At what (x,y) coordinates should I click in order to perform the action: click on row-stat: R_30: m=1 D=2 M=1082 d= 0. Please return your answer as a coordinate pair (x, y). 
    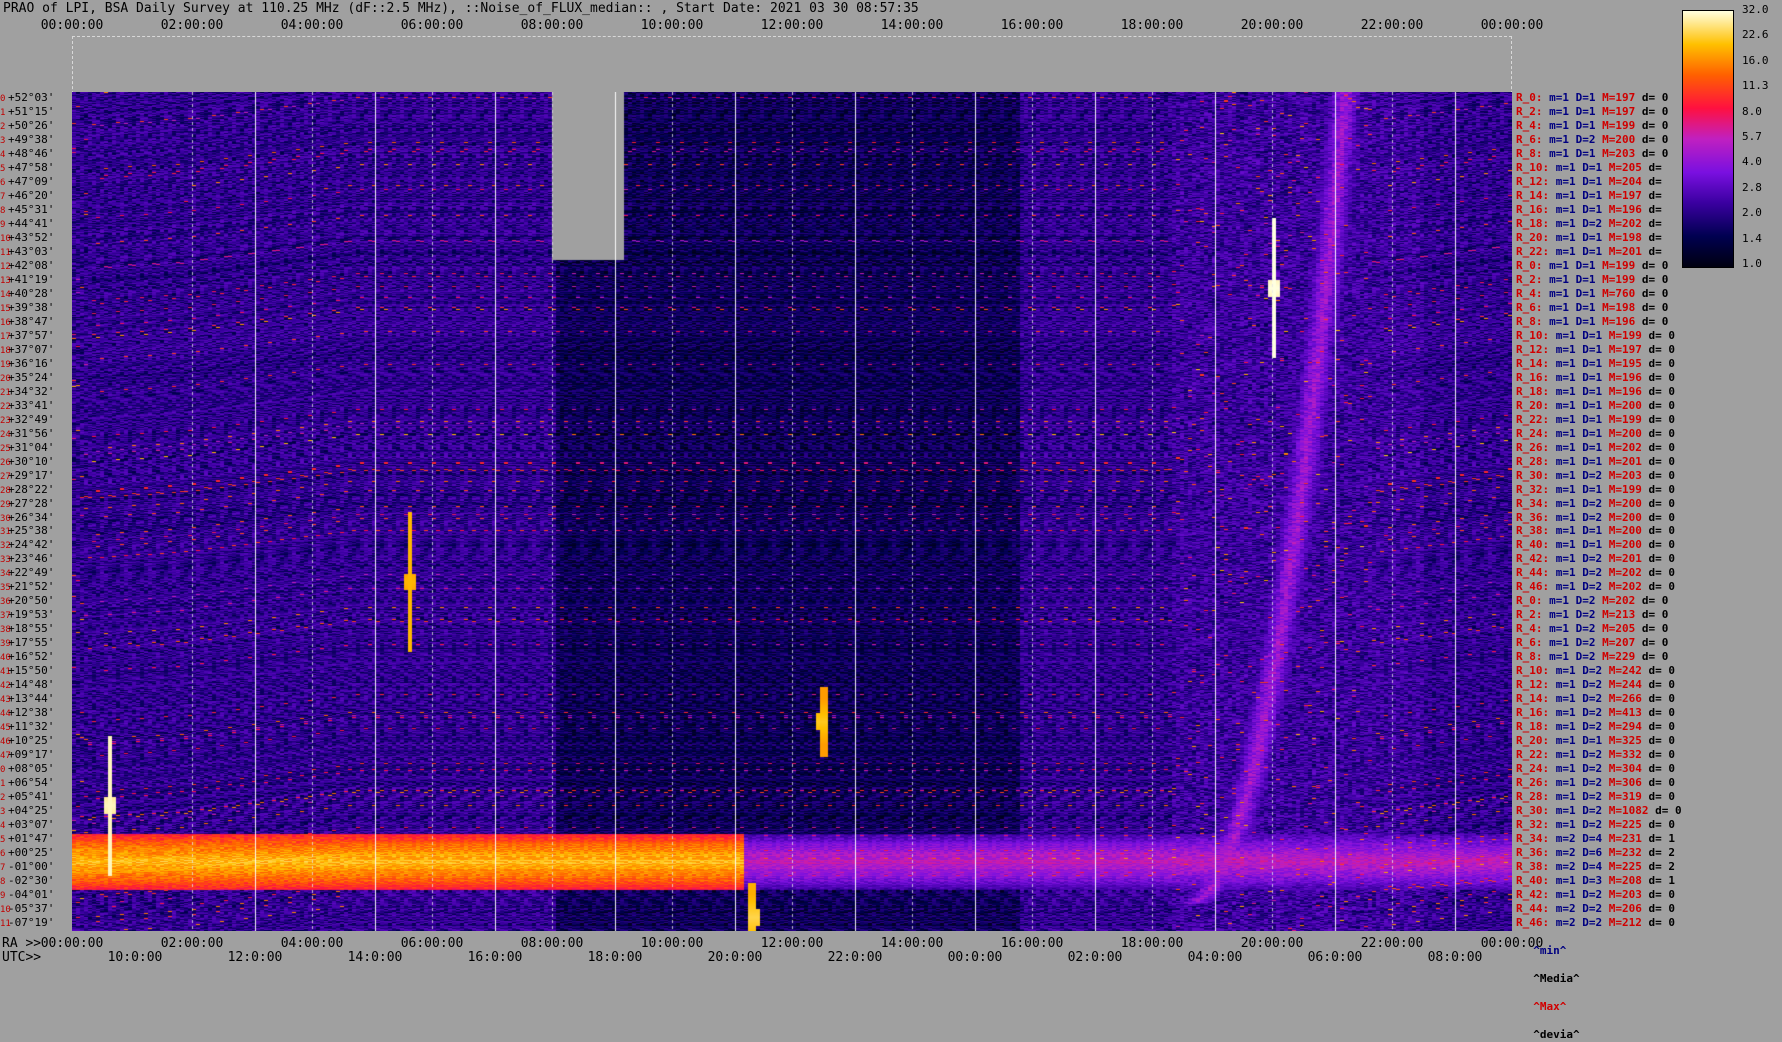
    Looking at the image, I should click on (1599, 811).